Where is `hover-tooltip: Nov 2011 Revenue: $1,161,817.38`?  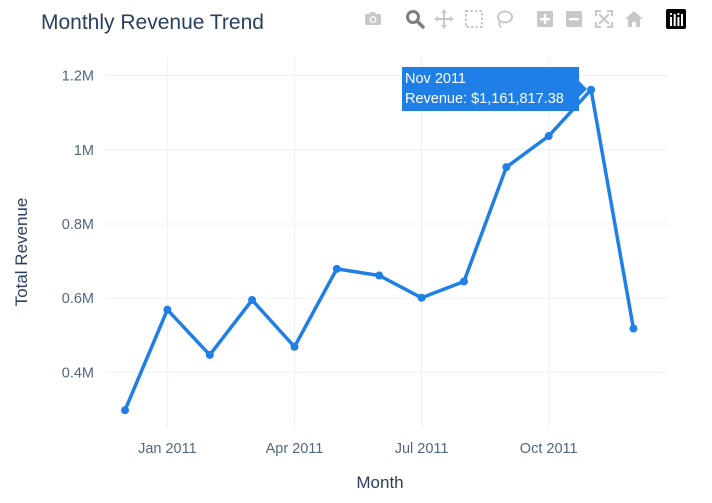
hover-tooltip: Nov 2011 Revenue: $1,161,817.38 is located at coordinates (494, 89).